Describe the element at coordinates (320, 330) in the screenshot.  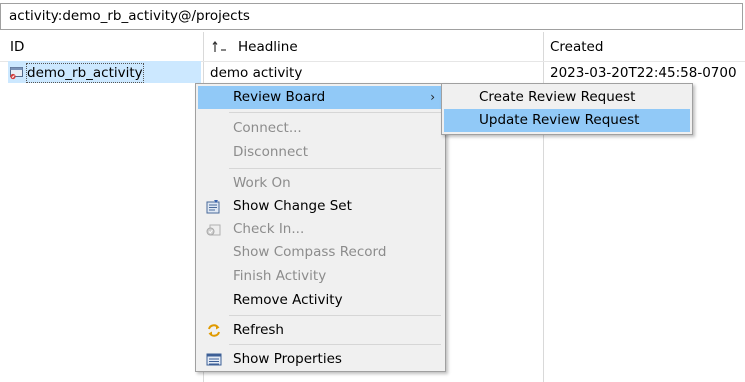
I see `menu-item-refresh: Refresh` at that location.